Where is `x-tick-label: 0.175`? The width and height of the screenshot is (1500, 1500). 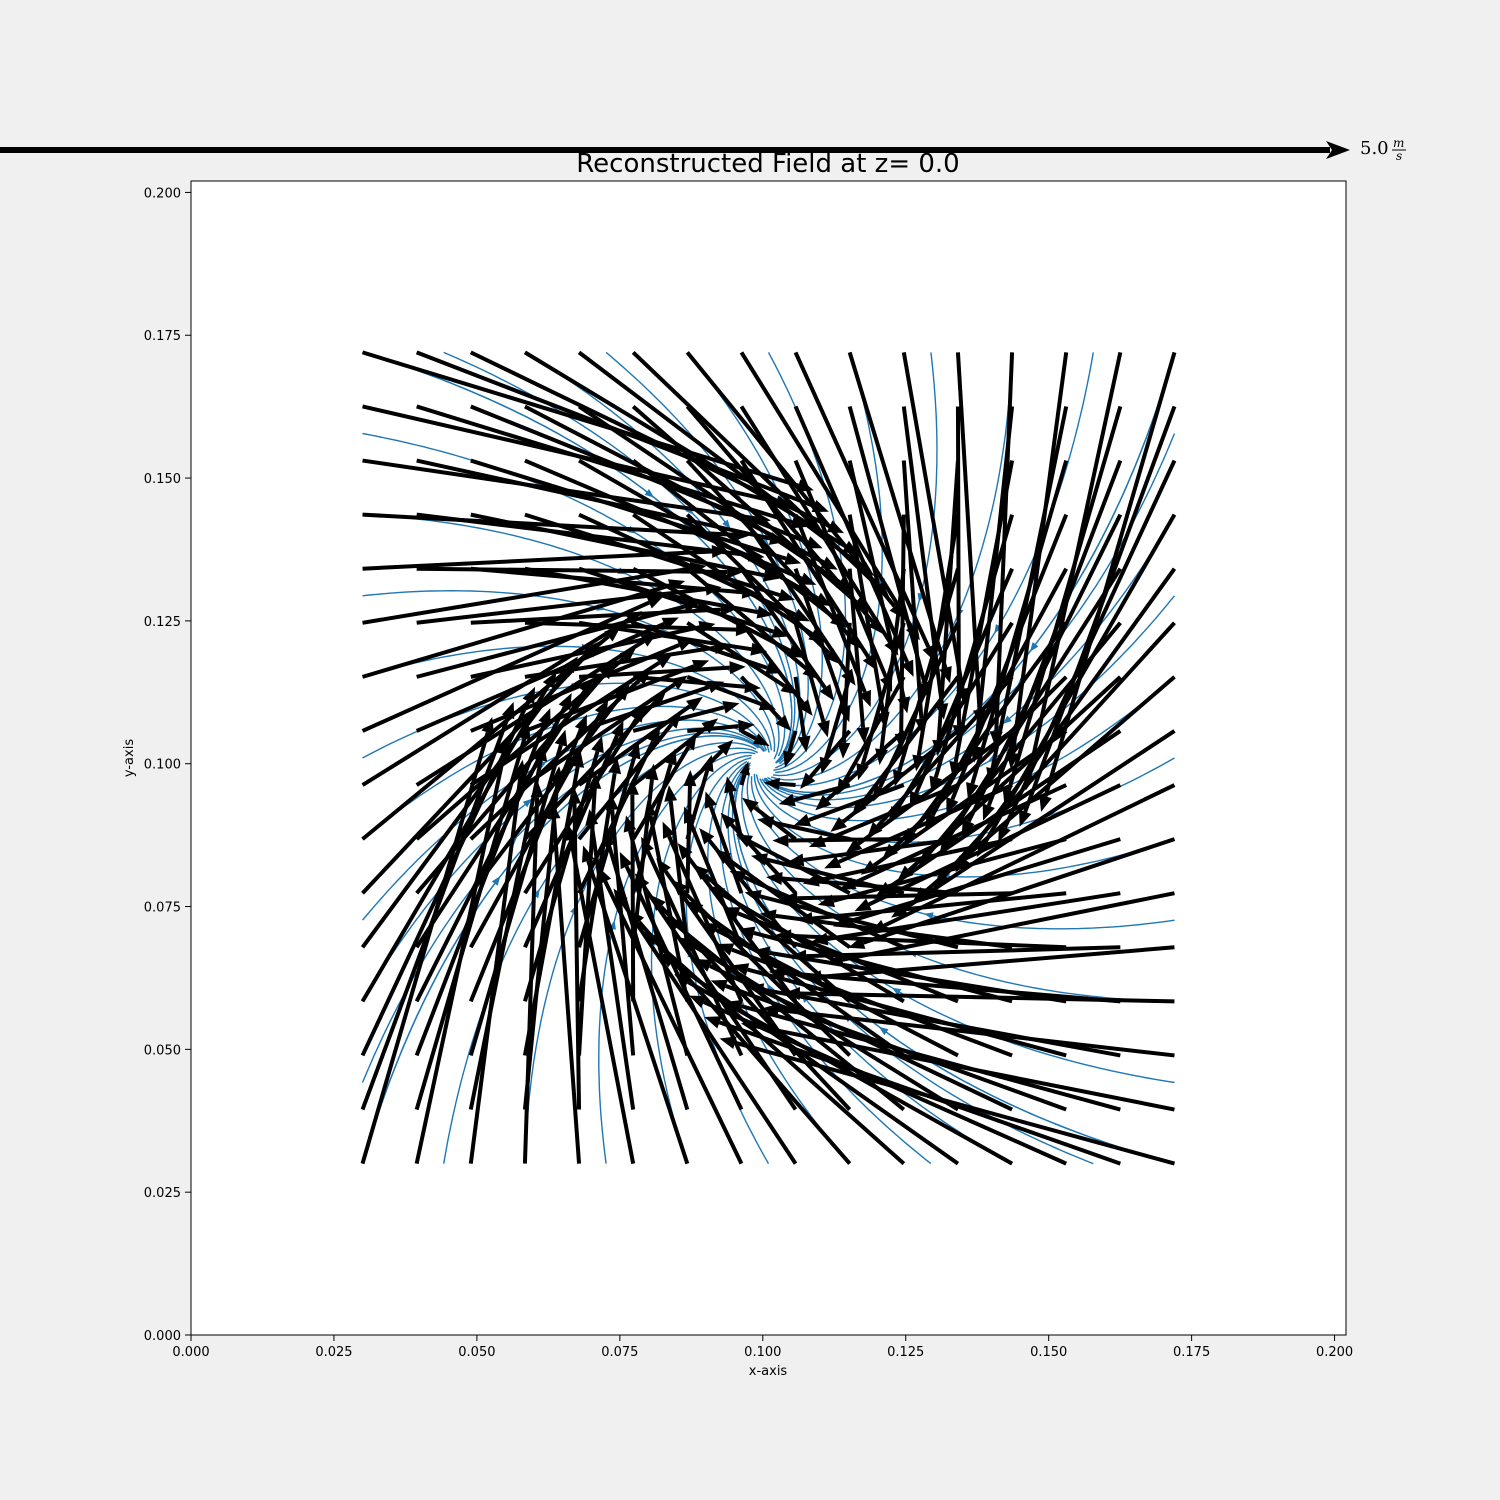 x-tick-label: 0.175 is located at coordinates (1191, 1352).